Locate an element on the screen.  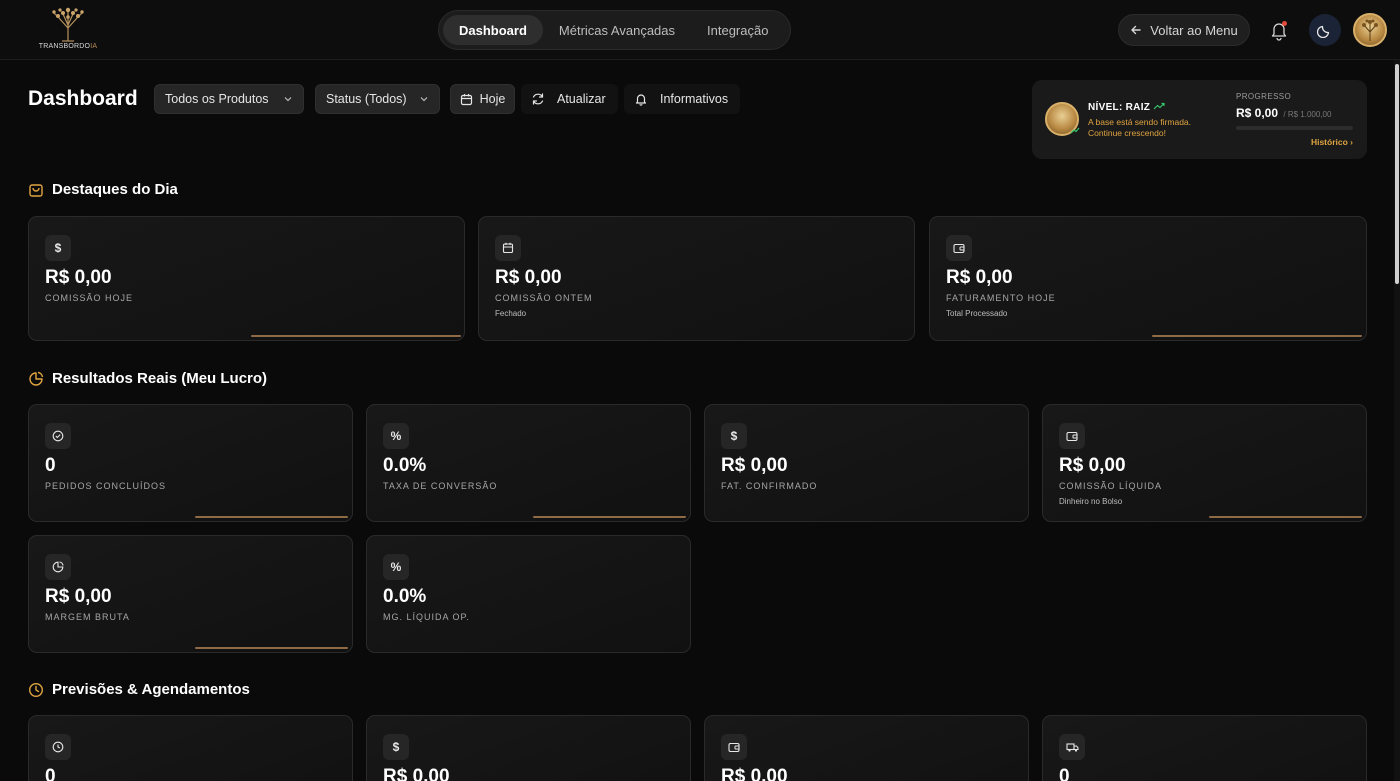
main-tabs: Dashboard Métricas Avançadas Integração is located at coordinates (614, 30).